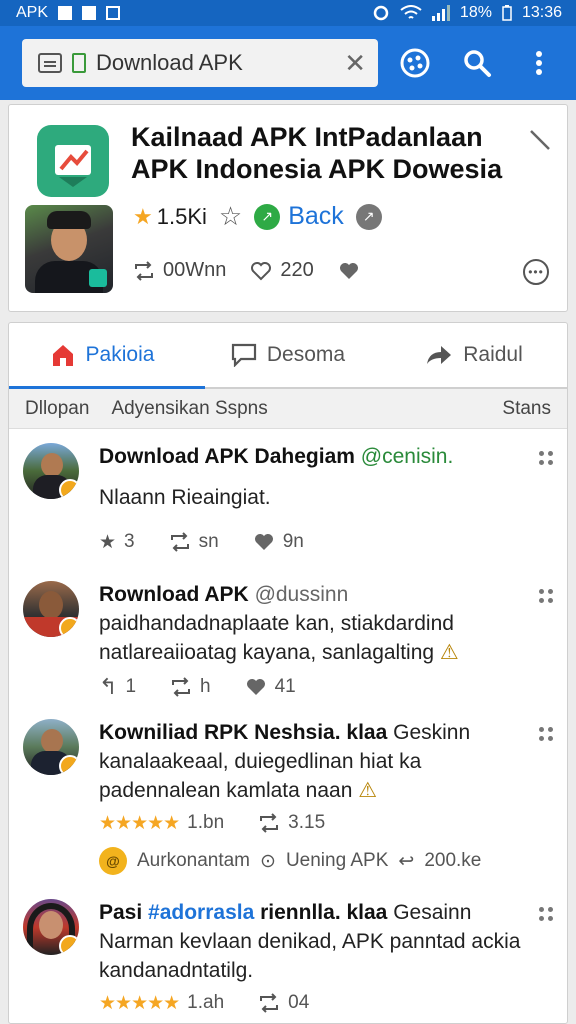 This screenshot has height=1024, width=576. Describe the element at coordinates (323, 912) in the screenshot. I see `post-author-suffix: riennlla. klaa` at that location.